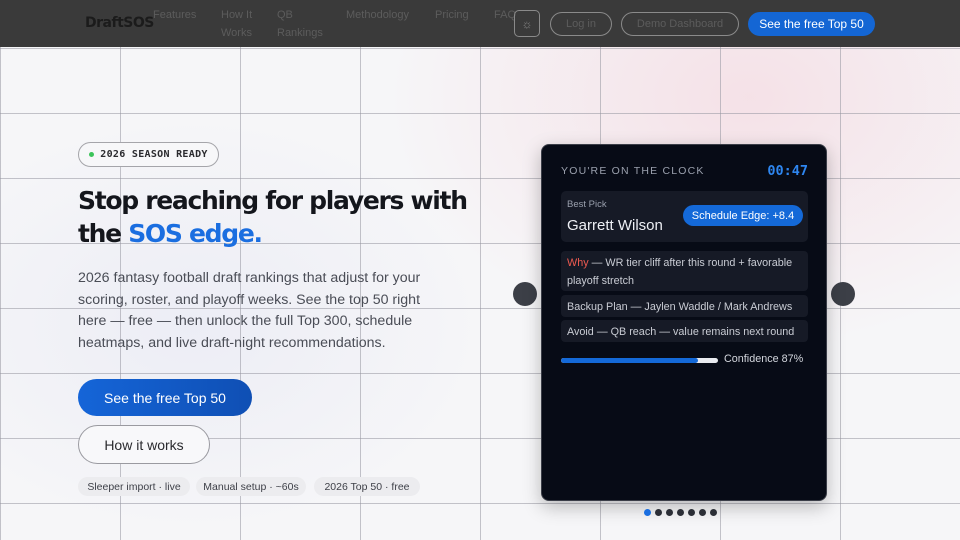 The width and height of the screenshot is (960, 540). I want to click on carousel-prev-button, so click(525, 294).